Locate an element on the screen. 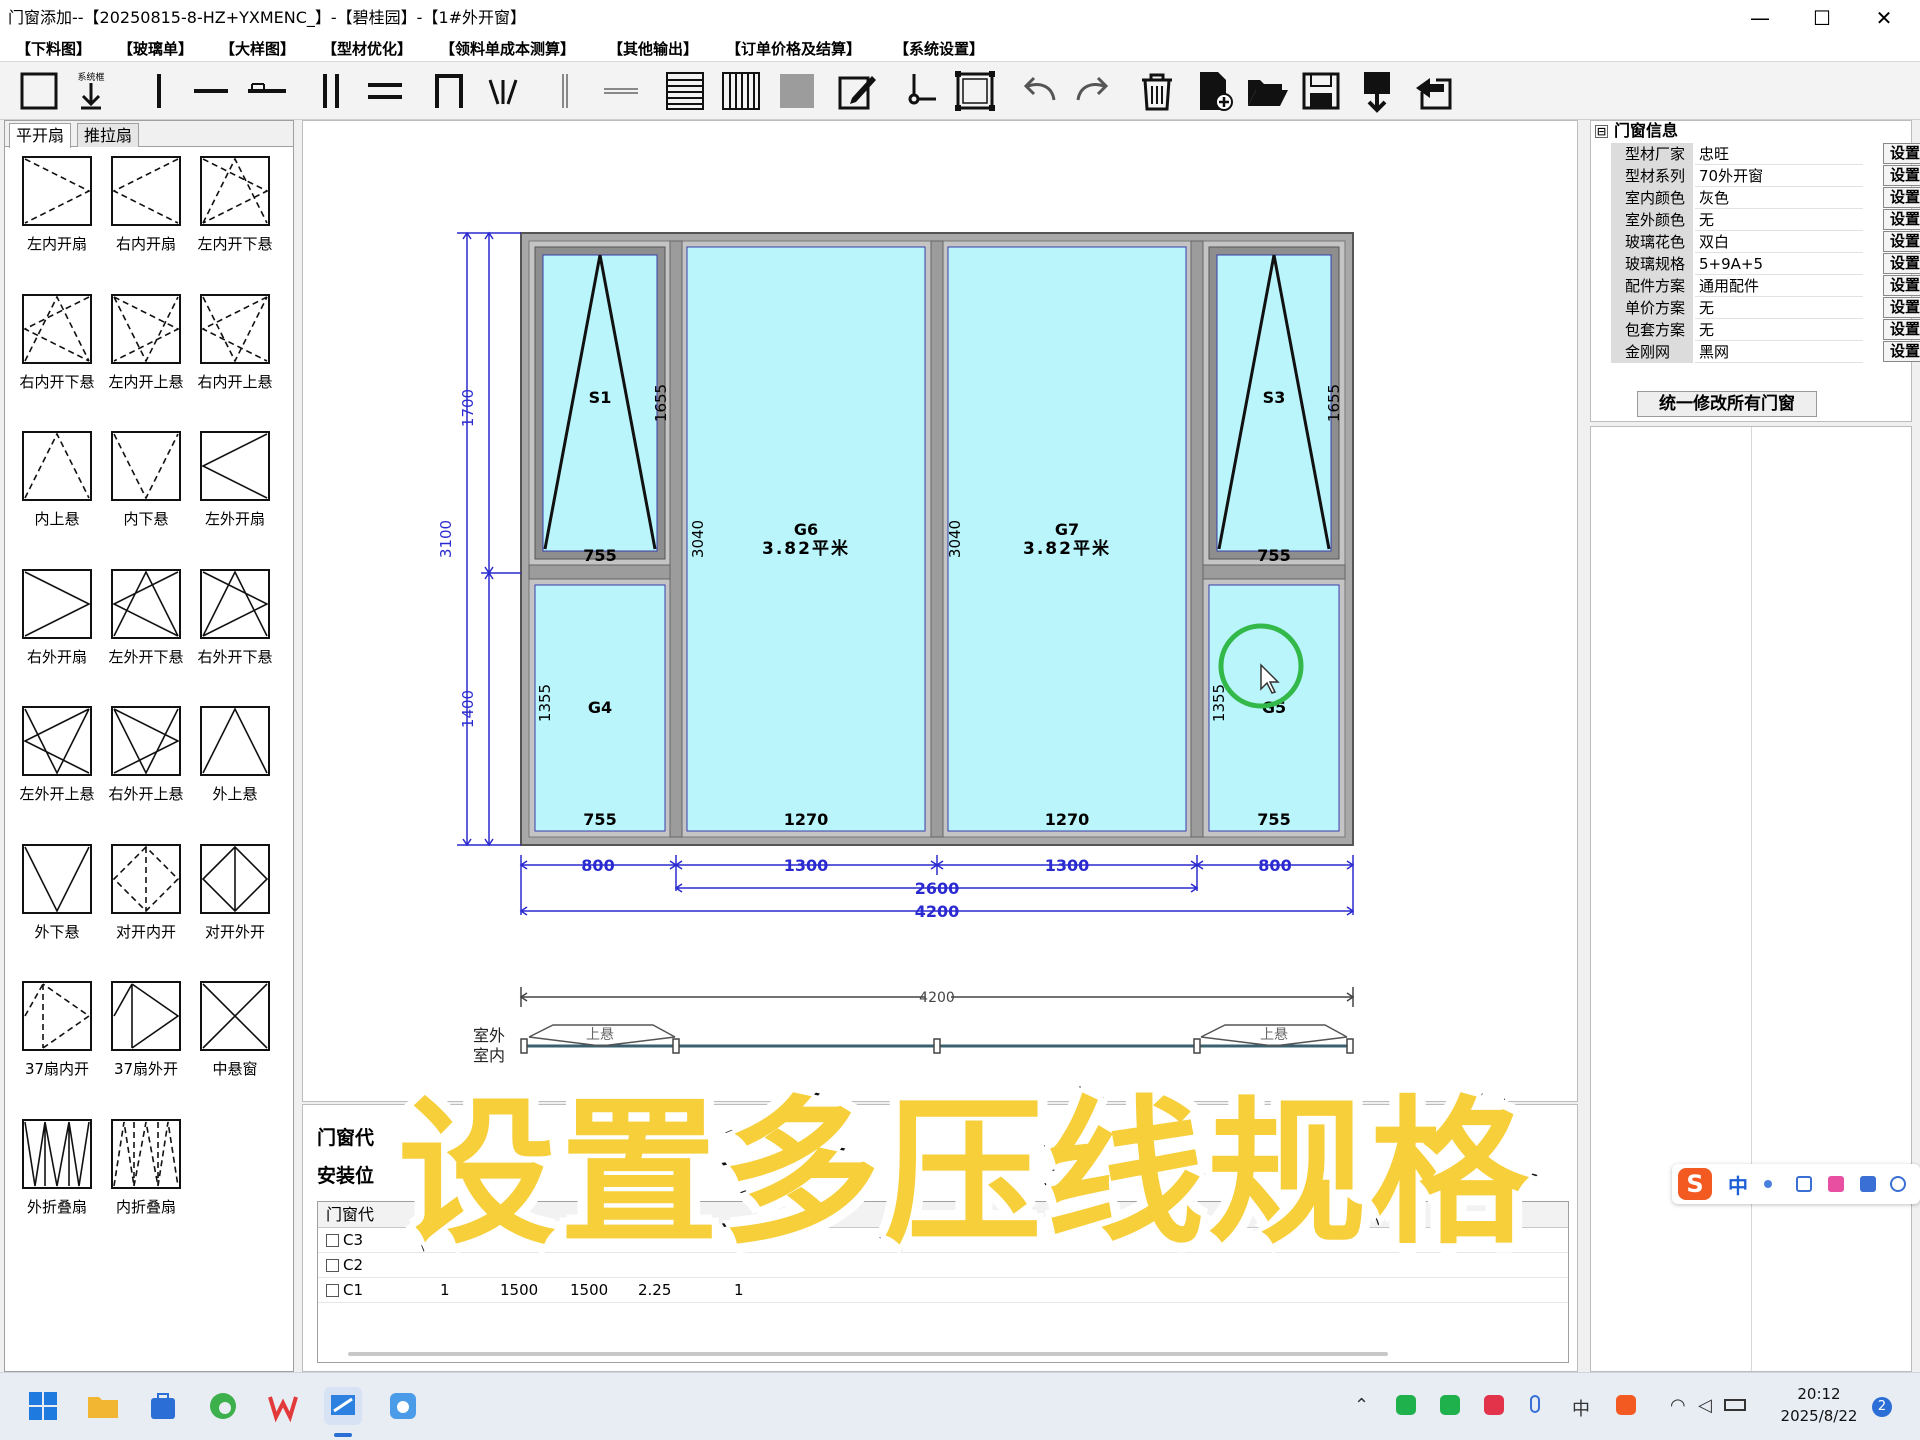  sash-right-inward-bottom-hung: 右内开下悬 is located at coordinates (57, 349).